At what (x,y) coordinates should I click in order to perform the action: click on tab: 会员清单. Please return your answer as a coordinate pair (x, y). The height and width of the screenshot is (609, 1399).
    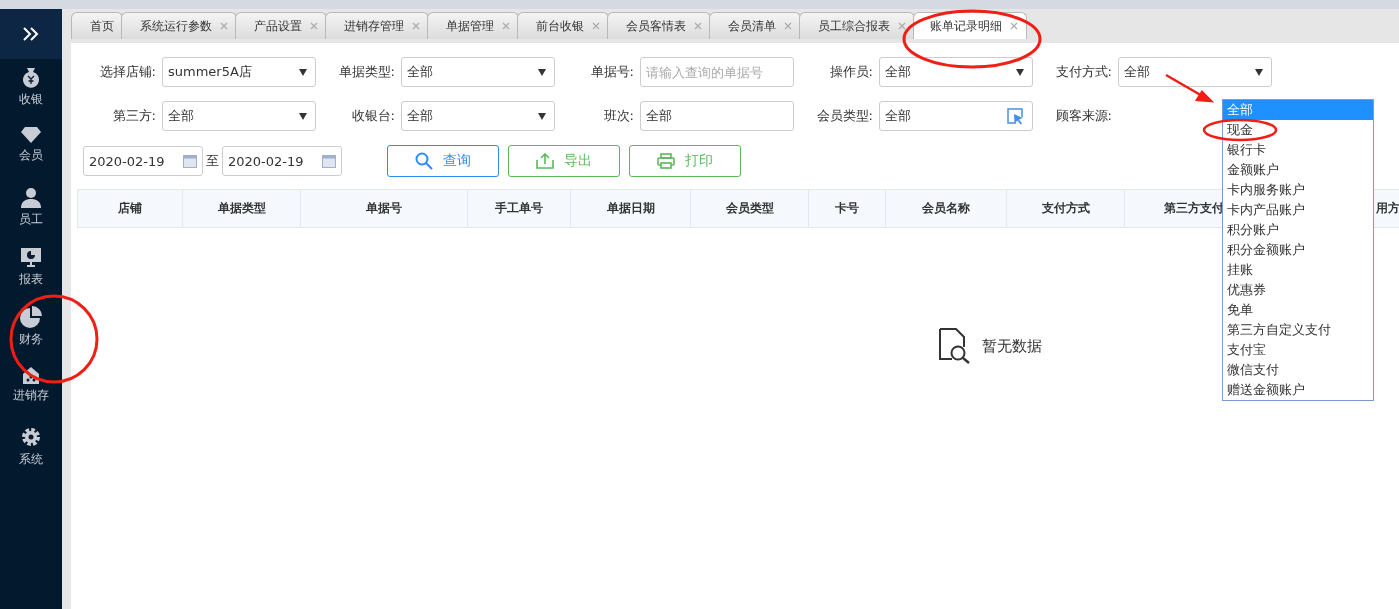
    Looking at the image, I should click on (755, 25).